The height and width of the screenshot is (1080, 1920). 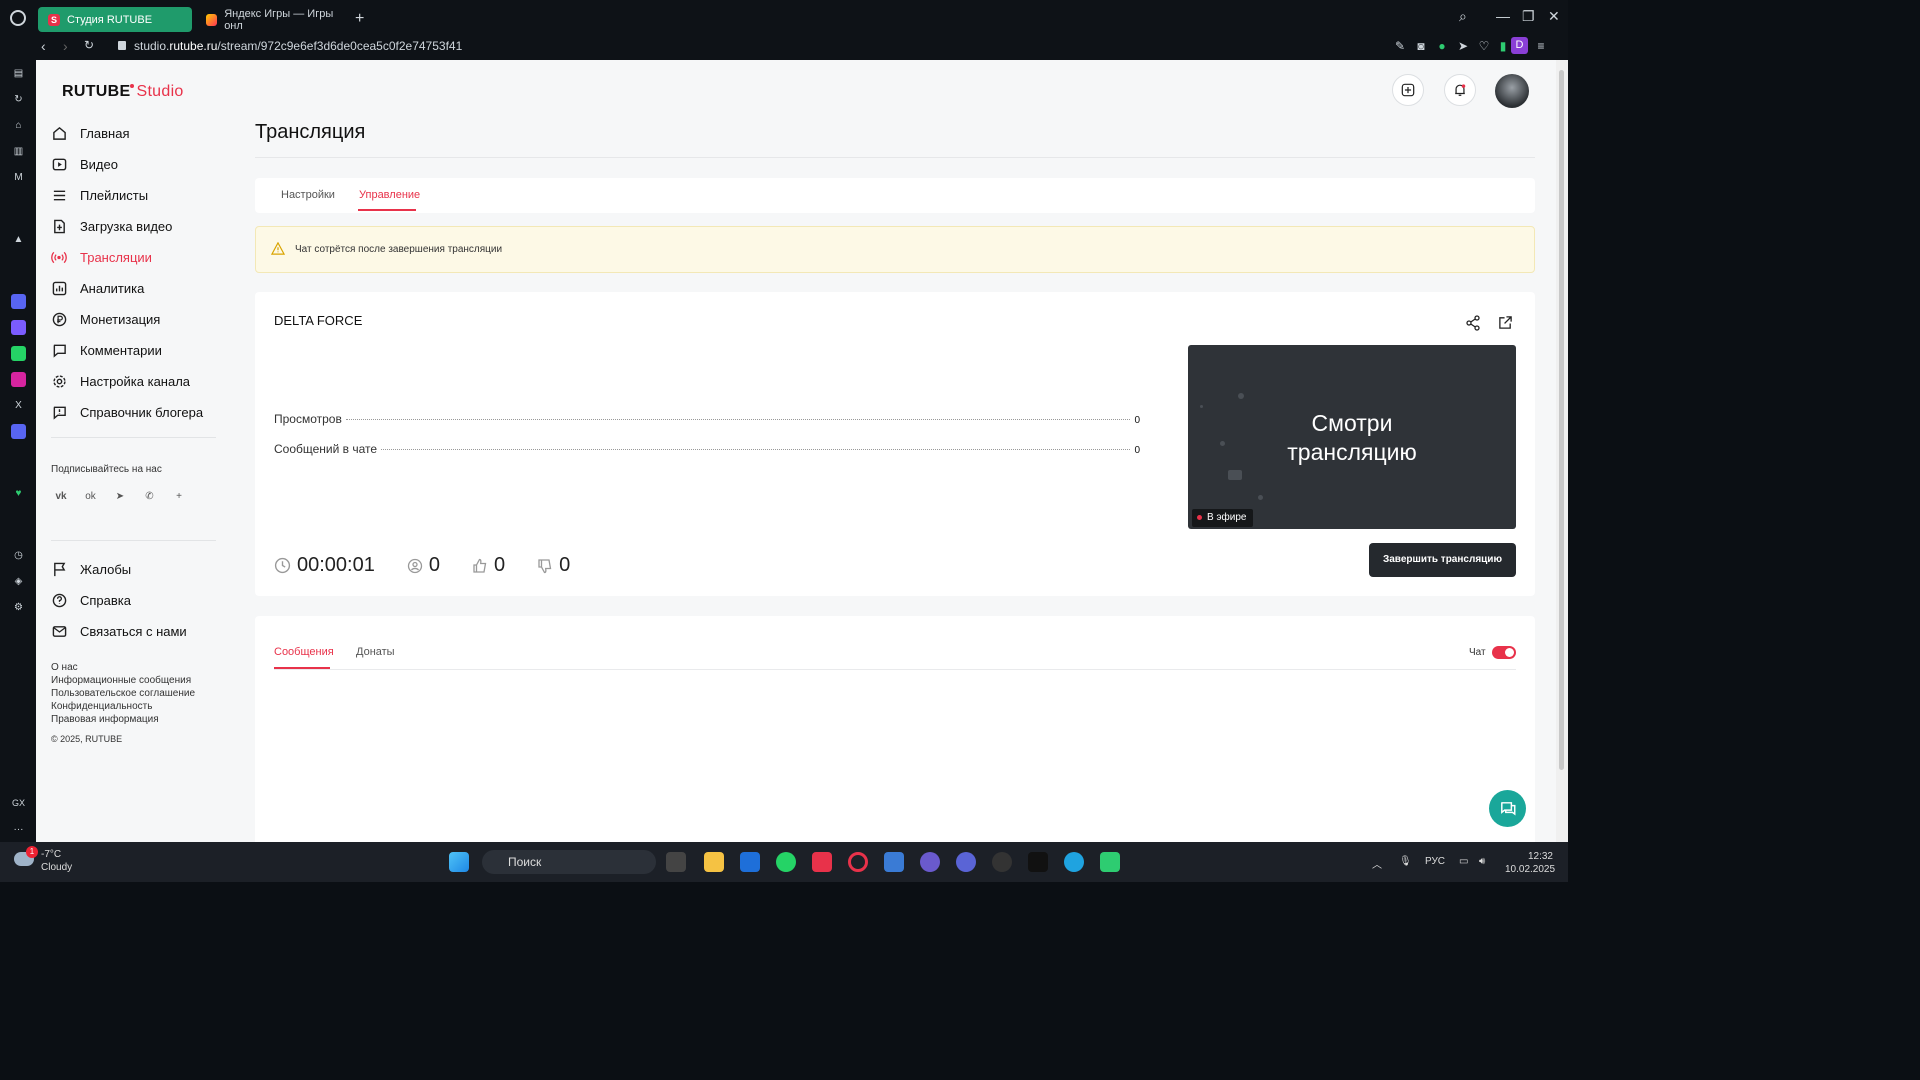 What do you see at coordinates (123, 719) in the screenshot?
I see `footer-link: Правовая информация` at bounding box center [123, 719].